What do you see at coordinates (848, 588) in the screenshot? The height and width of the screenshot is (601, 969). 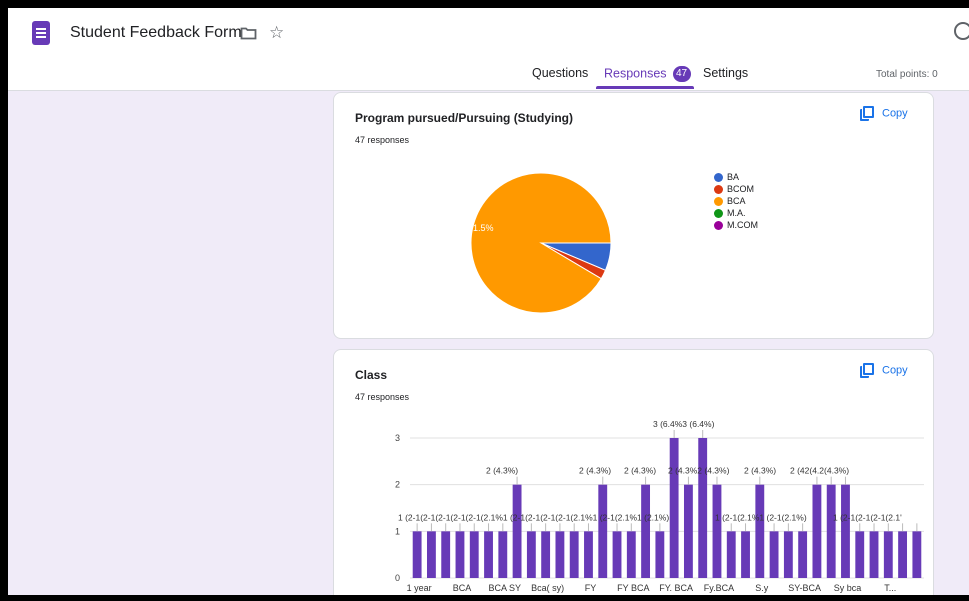 I see `x-tick-label: Sy bca` at bounding box center [848, 588].